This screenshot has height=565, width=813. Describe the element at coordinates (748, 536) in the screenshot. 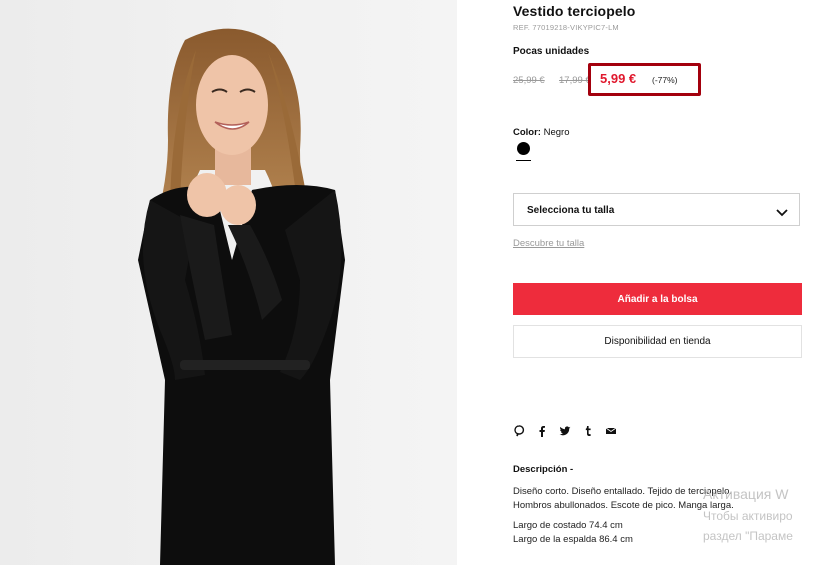

I see `activation-watermark-line-3: раздел "Параме` at that location.